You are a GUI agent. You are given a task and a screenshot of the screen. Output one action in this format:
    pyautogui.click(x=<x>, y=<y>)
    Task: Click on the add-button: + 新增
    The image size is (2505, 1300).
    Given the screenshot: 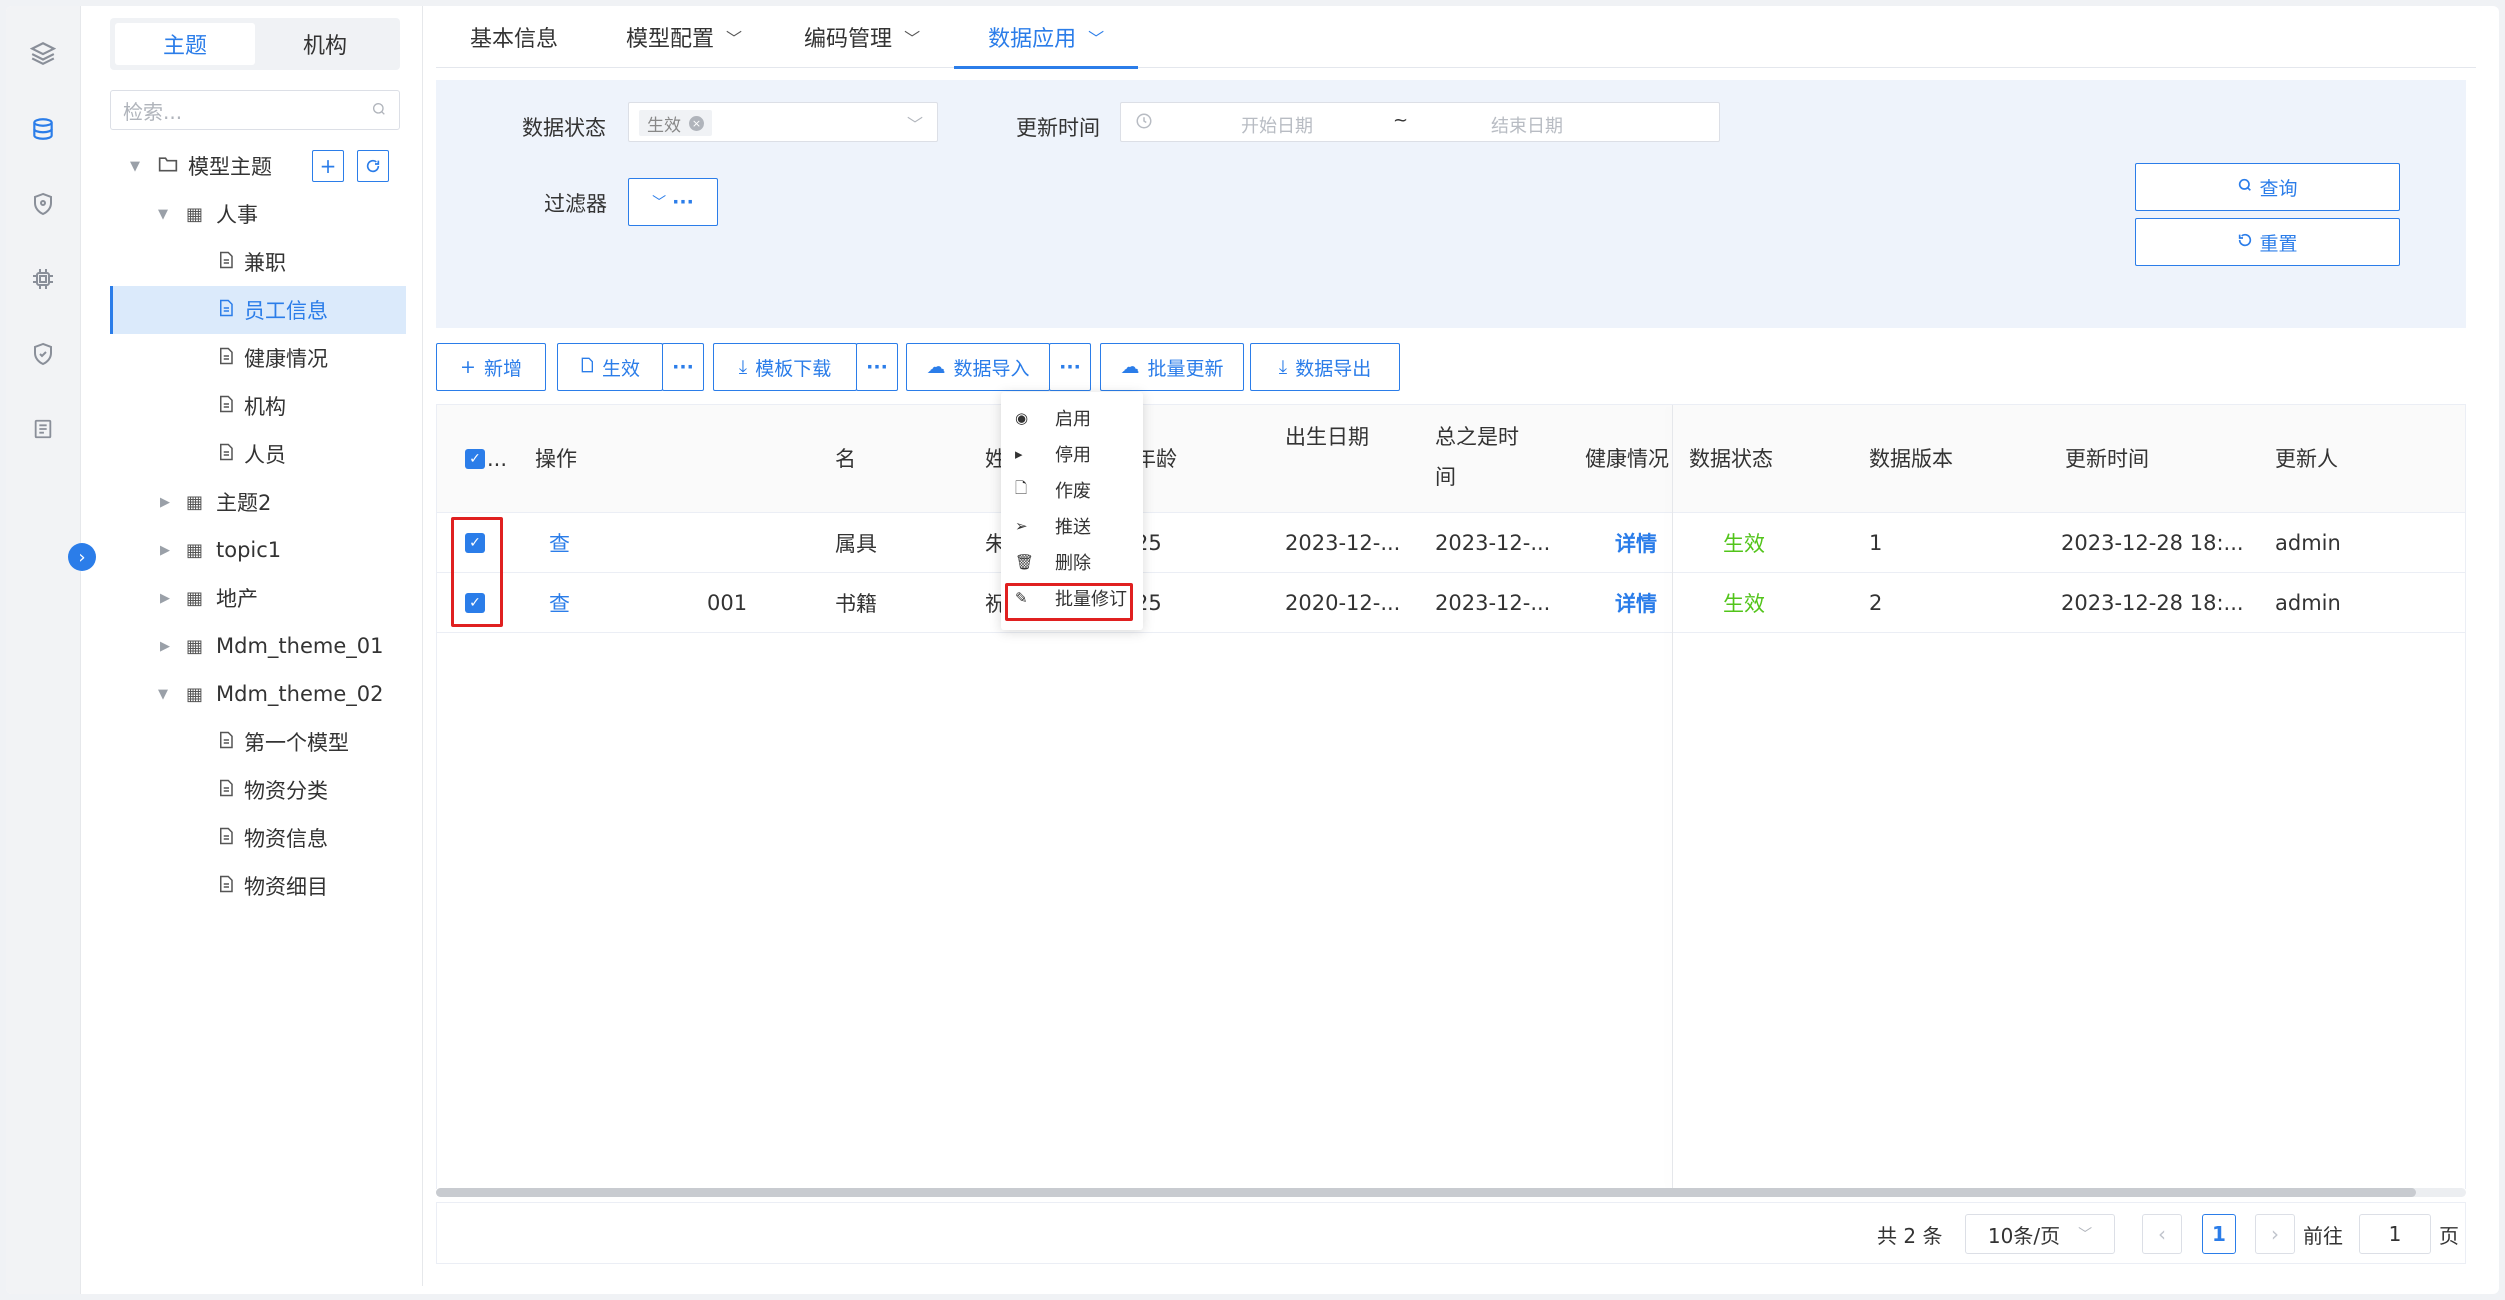 What is the action you would take?
    pyautogui.click(x=491, y=367)
    